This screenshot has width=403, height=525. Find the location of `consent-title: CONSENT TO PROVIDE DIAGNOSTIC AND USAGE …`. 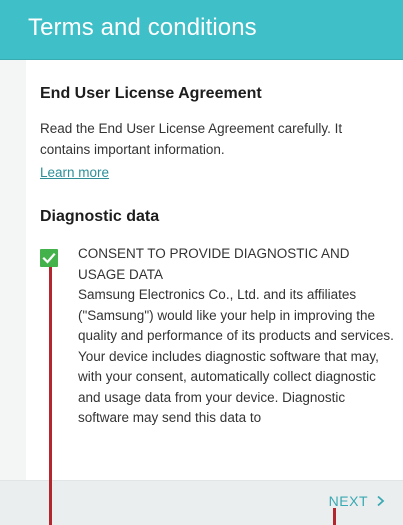

consent-title: CONSENT TO PROVIDE DIAGNOSTIC AND USAGE … is located at coordinates (214, 264).